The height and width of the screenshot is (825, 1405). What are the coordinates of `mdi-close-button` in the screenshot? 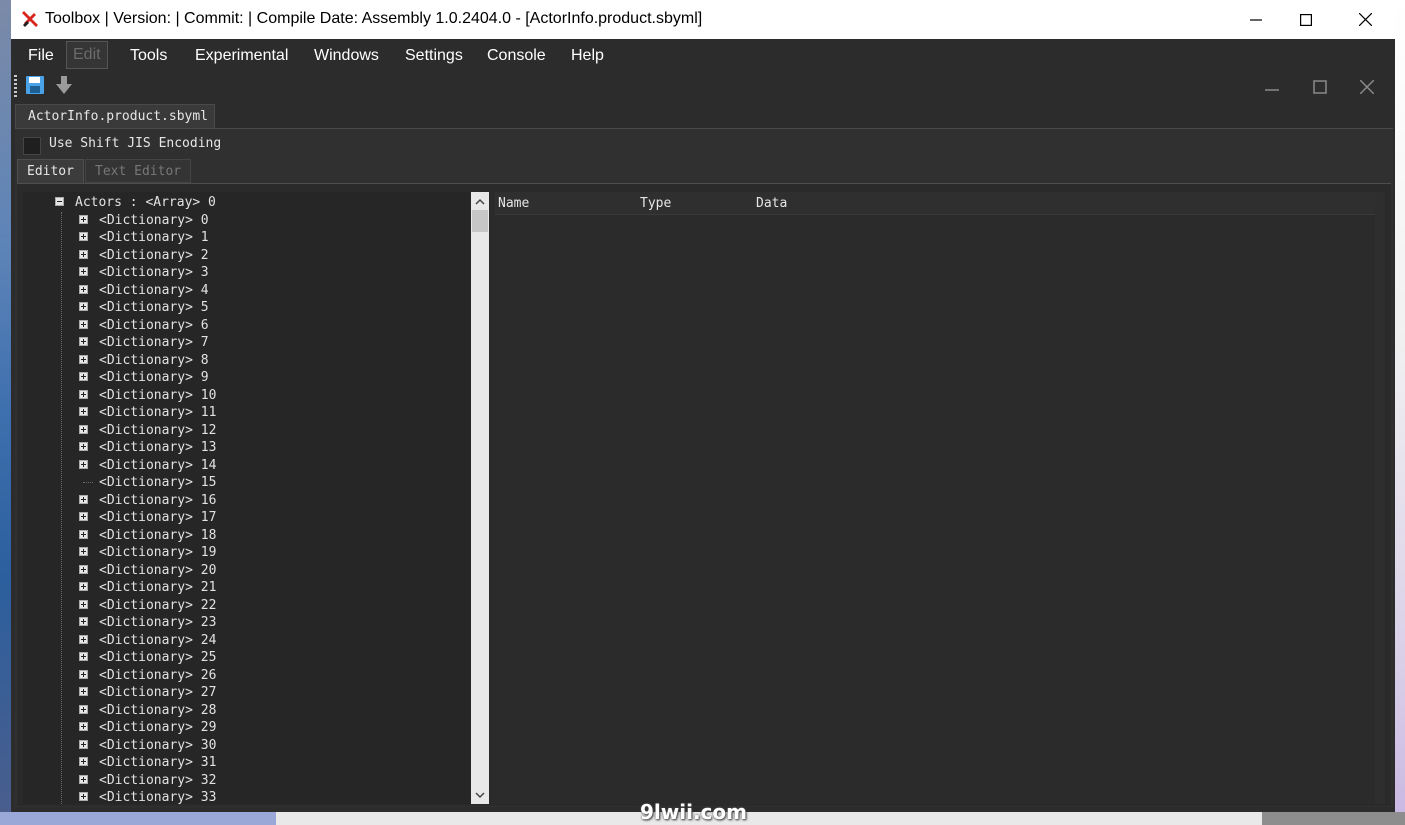 It's located at (1367, 87).